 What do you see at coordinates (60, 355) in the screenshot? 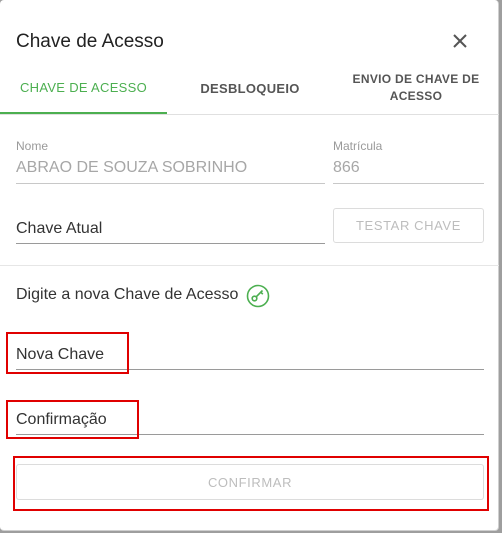
I see `nova-chave-field: Nova Chave` at bounding box center [60, 355].